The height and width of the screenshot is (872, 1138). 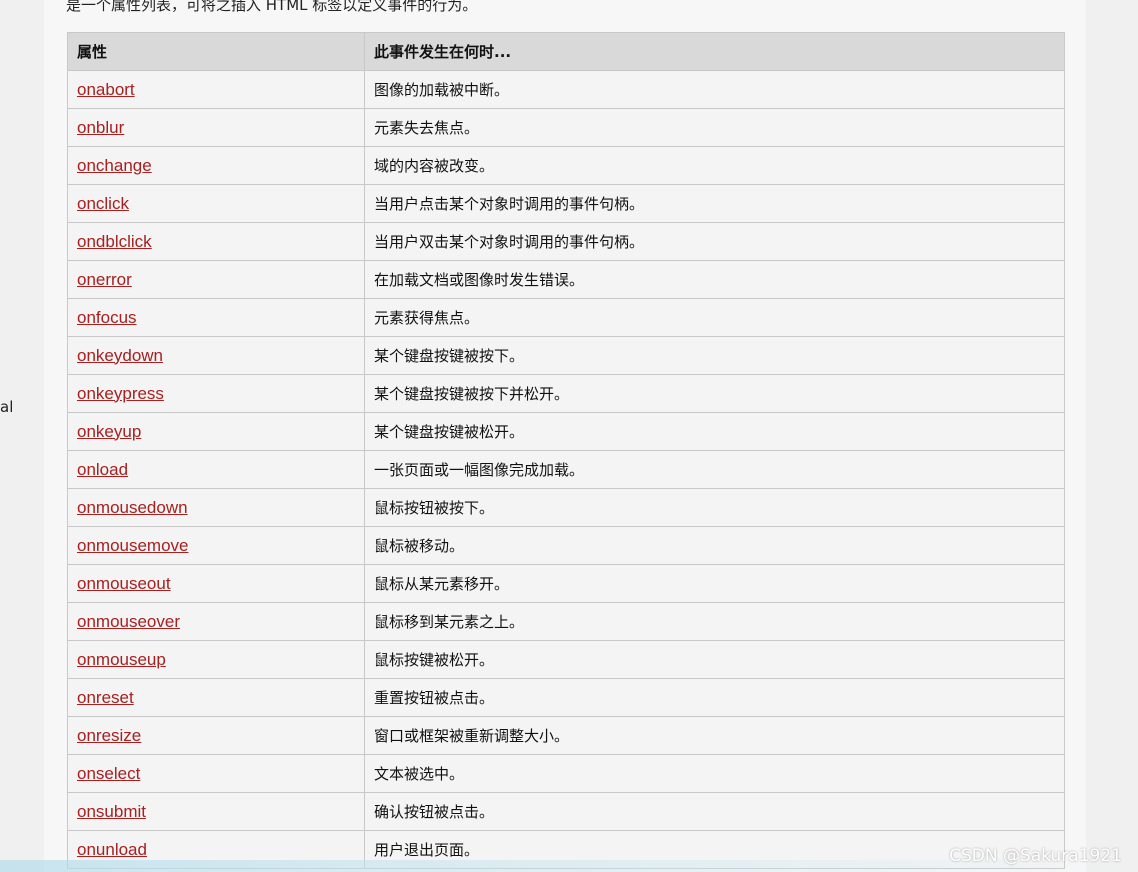 I want to click on table-row: onfocus 元素获得焦点。, so click(x=566, y=317).